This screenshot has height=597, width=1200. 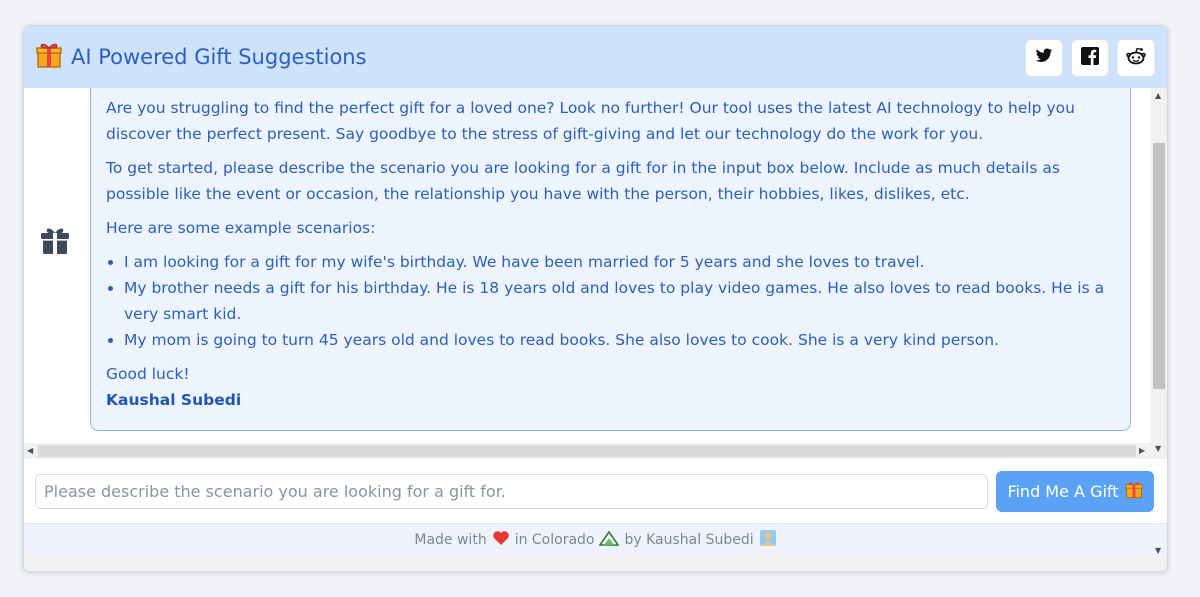 What do you see at coordinates (595, 57) in the screenshot?
I see `header: AI Powered Gift Suggestions` at bounding box center [595, 57].